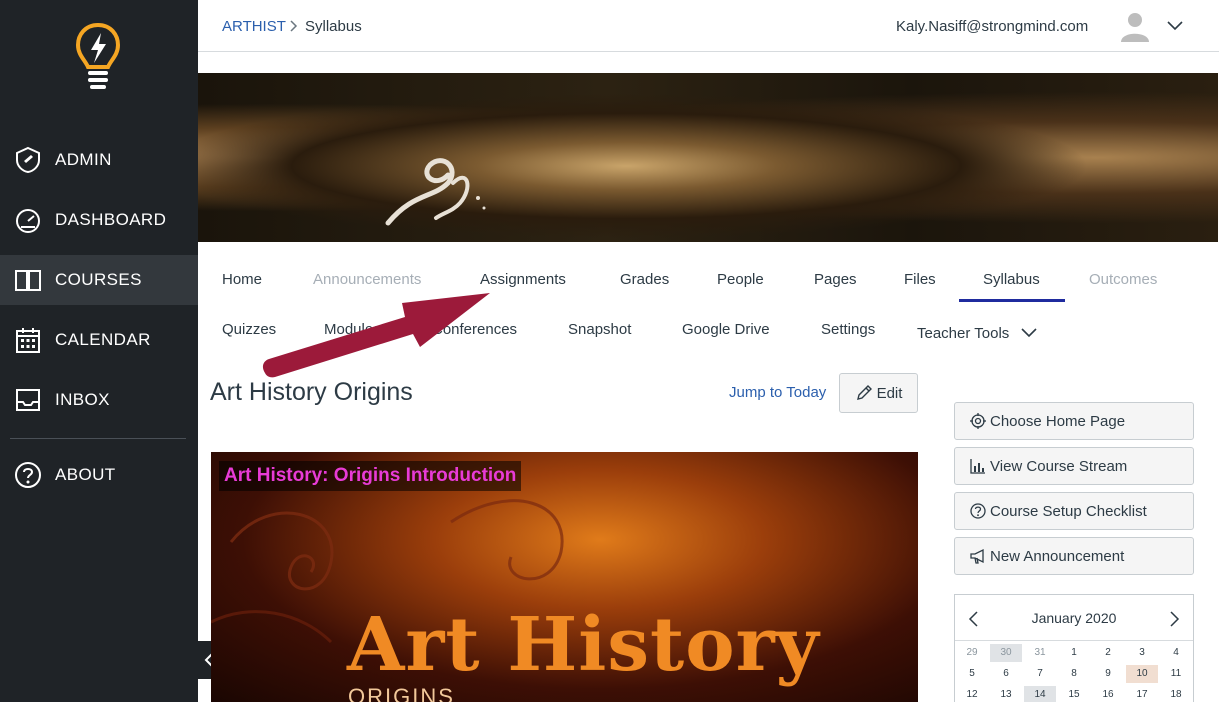  Describe the element at coordinates (1006, 653) in the screenshot. I see `calendar-day: 30` at that location.